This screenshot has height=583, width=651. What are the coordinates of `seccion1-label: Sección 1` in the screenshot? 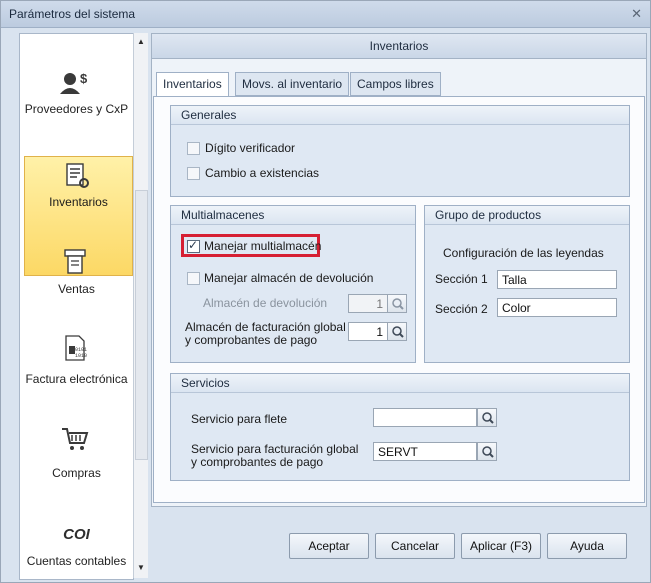 It's located at (461, 279).